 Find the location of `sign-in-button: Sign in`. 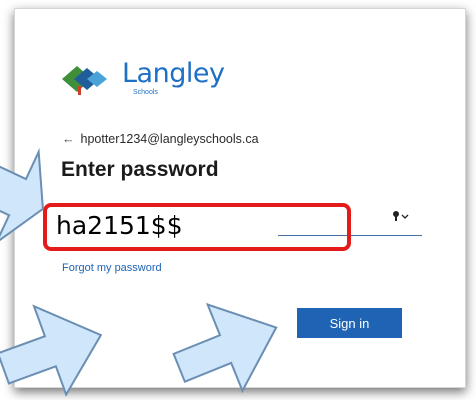

sign-in-button: Sign in is located at coordinates (349, 323).